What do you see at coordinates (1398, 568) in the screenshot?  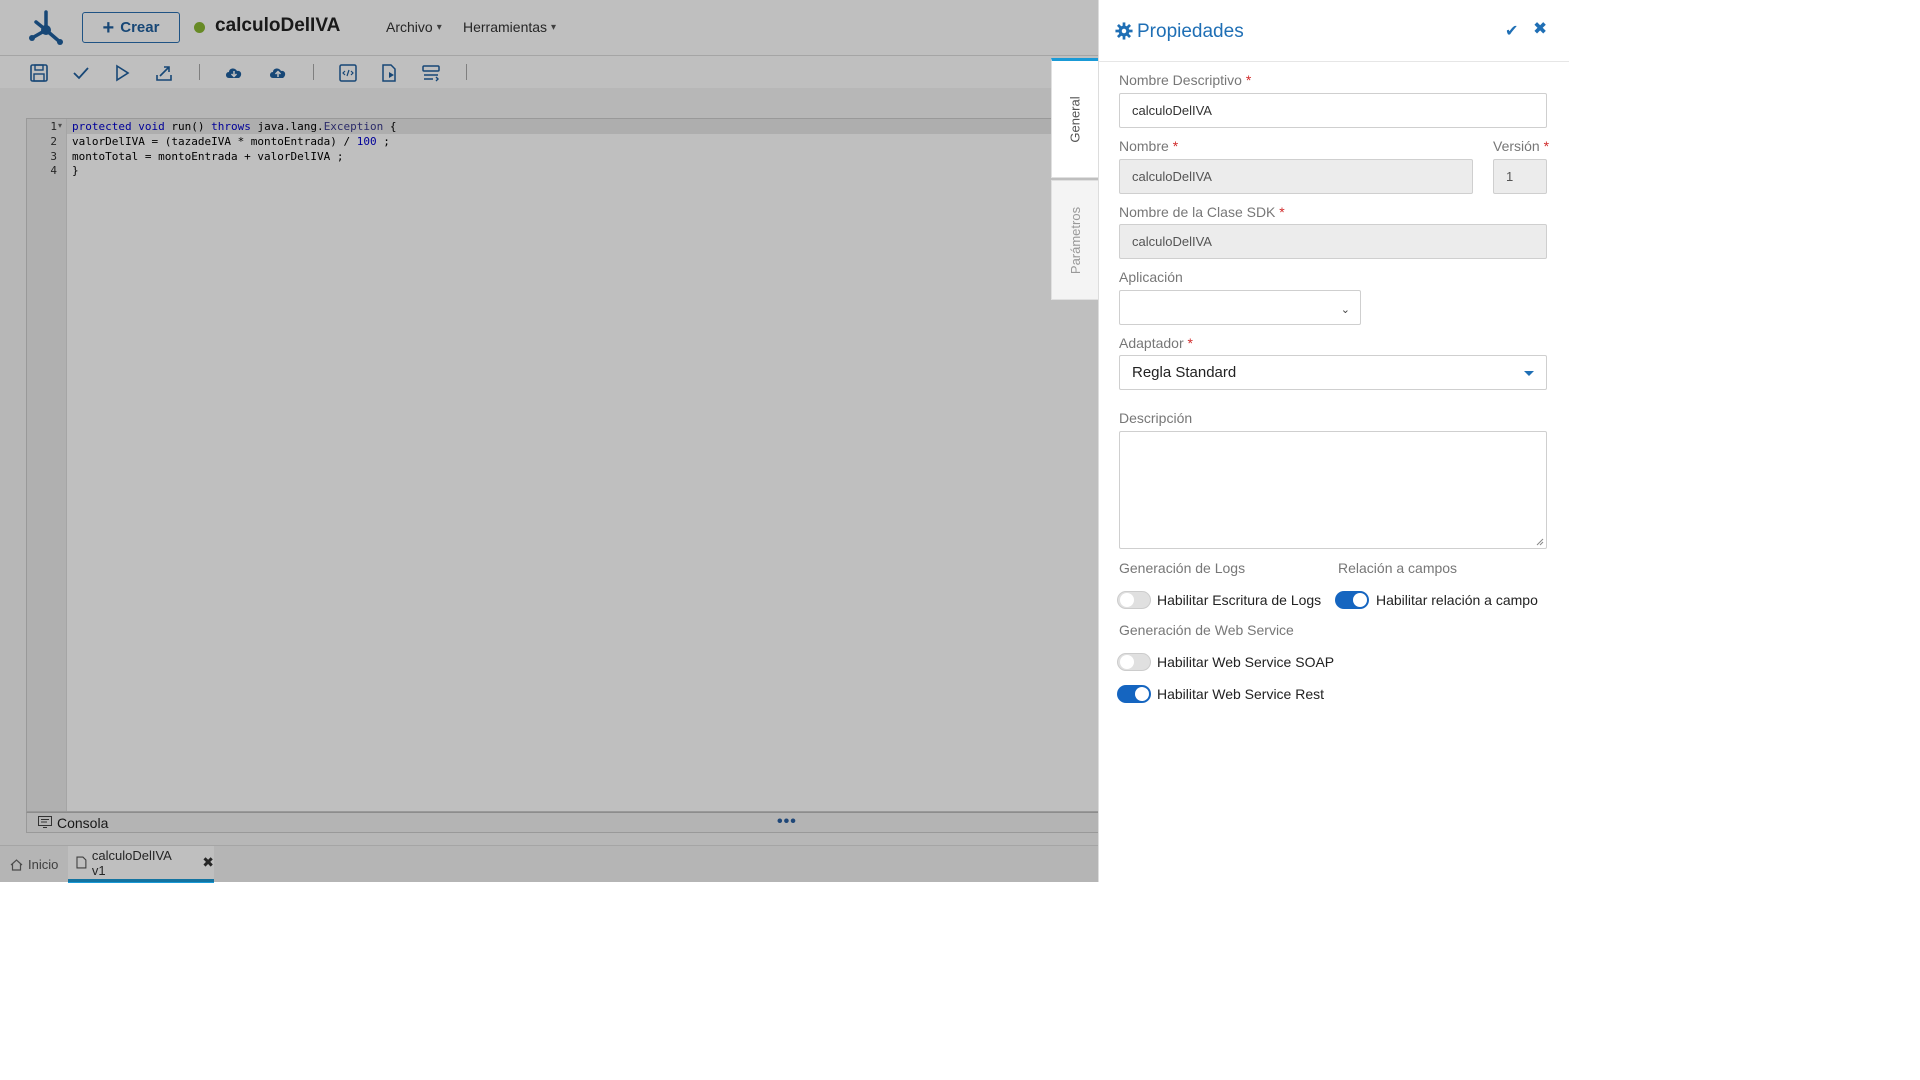 I see `relacion-section-label: Relación a campos` at bounding box center [1398, 568].